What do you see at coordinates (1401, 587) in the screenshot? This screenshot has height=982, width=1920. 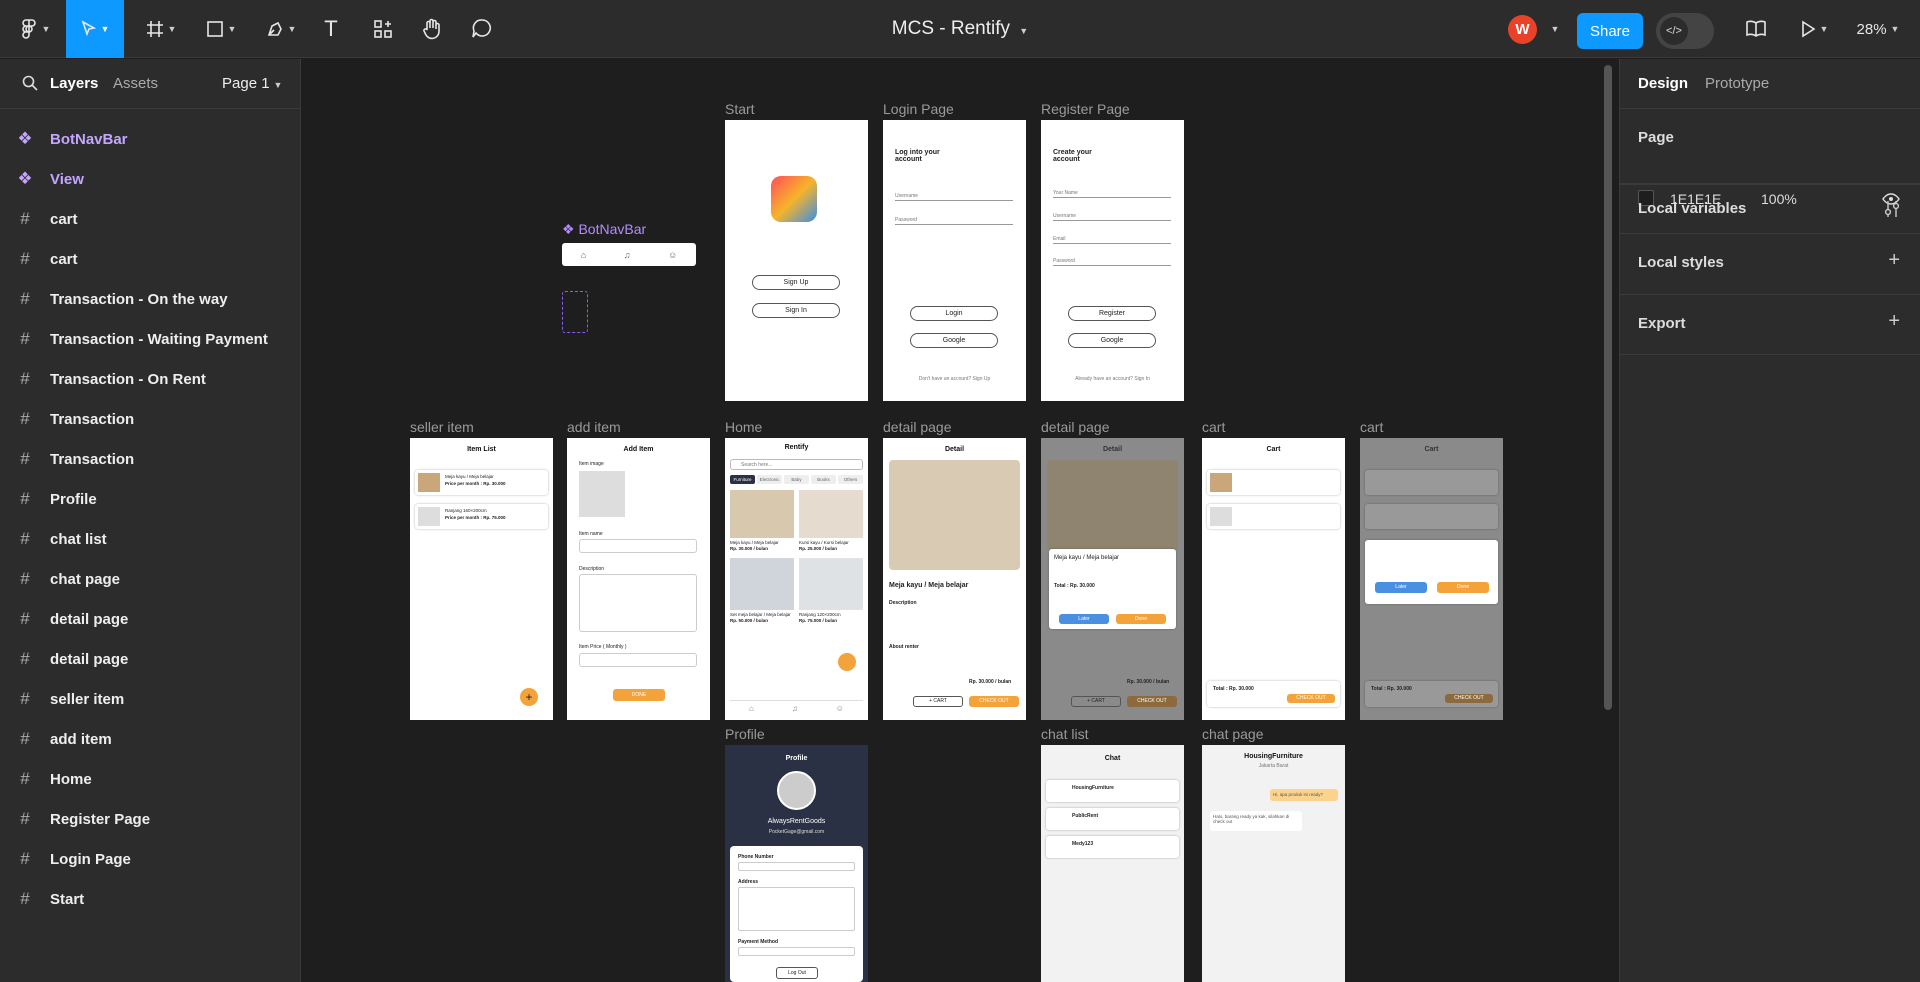 I see `later-button: Later` at bounding box center [1401, 587].